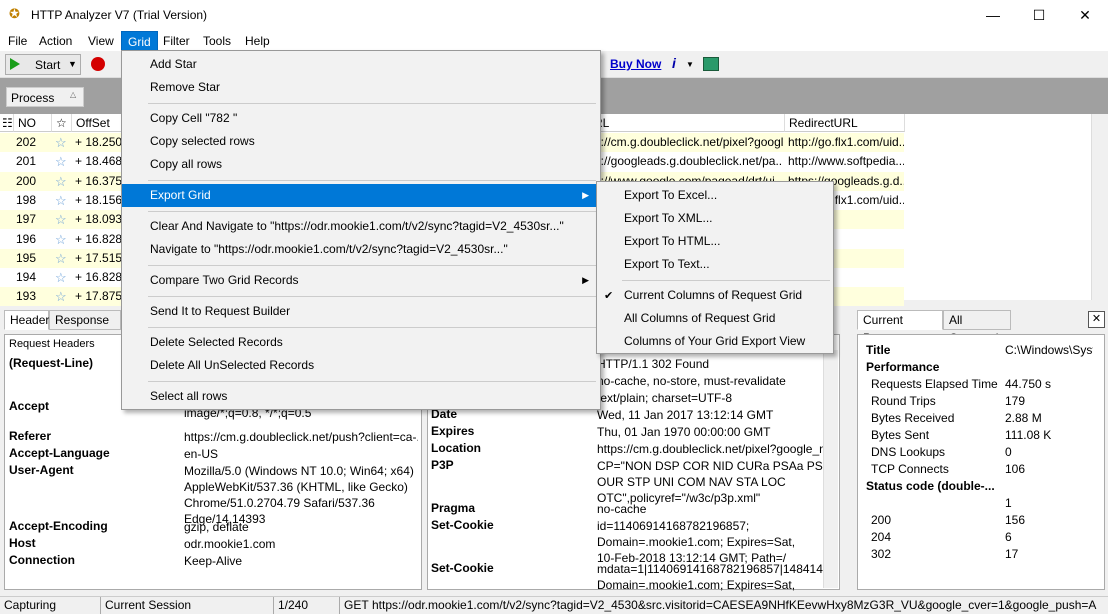  I want to click on export-menu-item: Columns of Your Grid Export View, so click(715, 341).